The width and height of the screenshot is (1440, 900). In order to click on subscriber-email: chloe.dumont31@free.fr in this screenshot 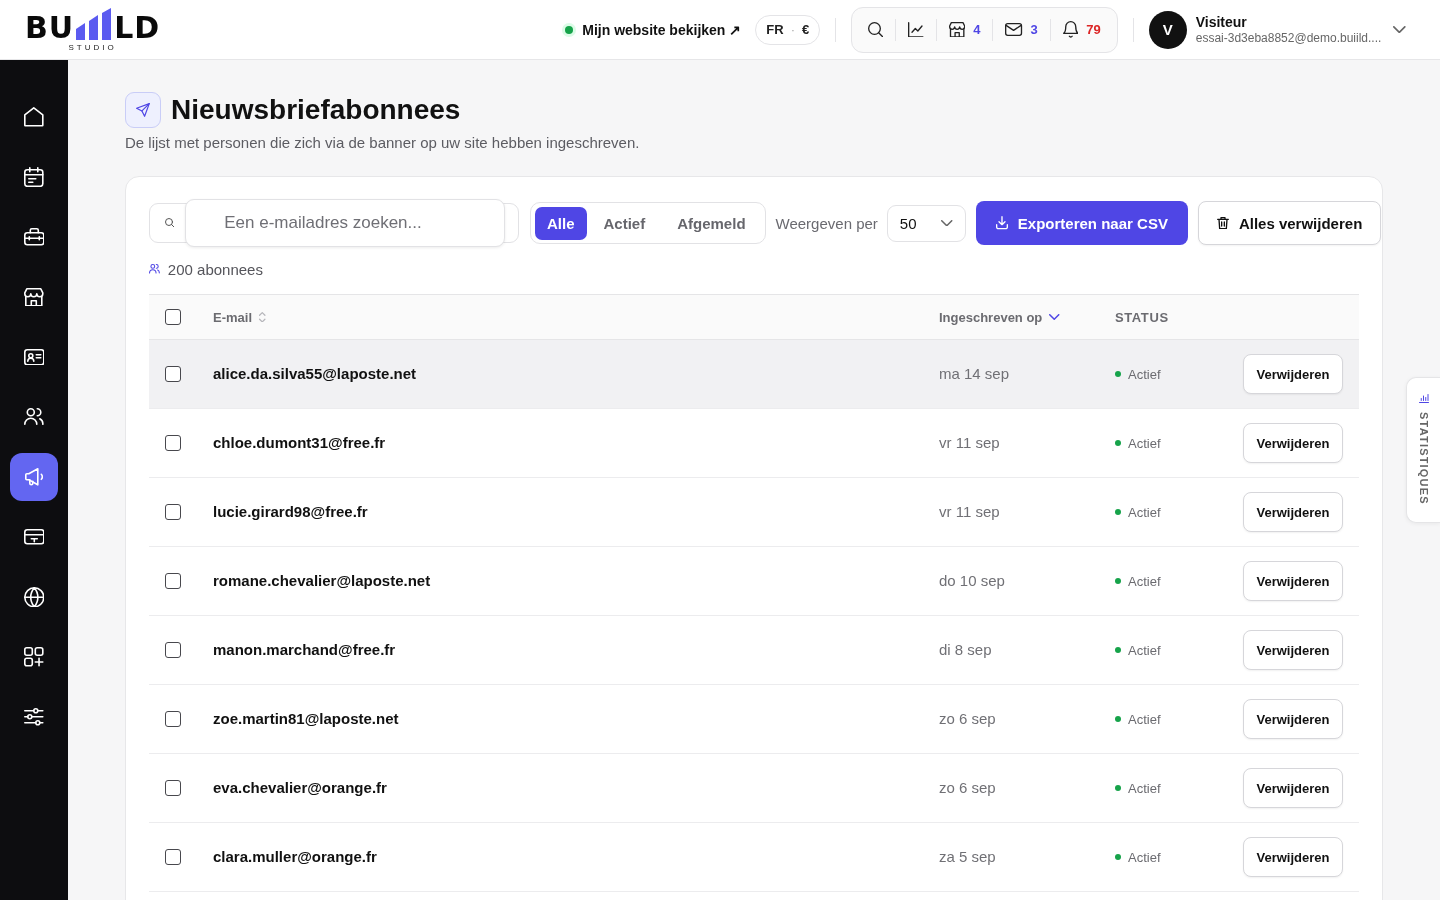, I will do `click(299, 442)`.